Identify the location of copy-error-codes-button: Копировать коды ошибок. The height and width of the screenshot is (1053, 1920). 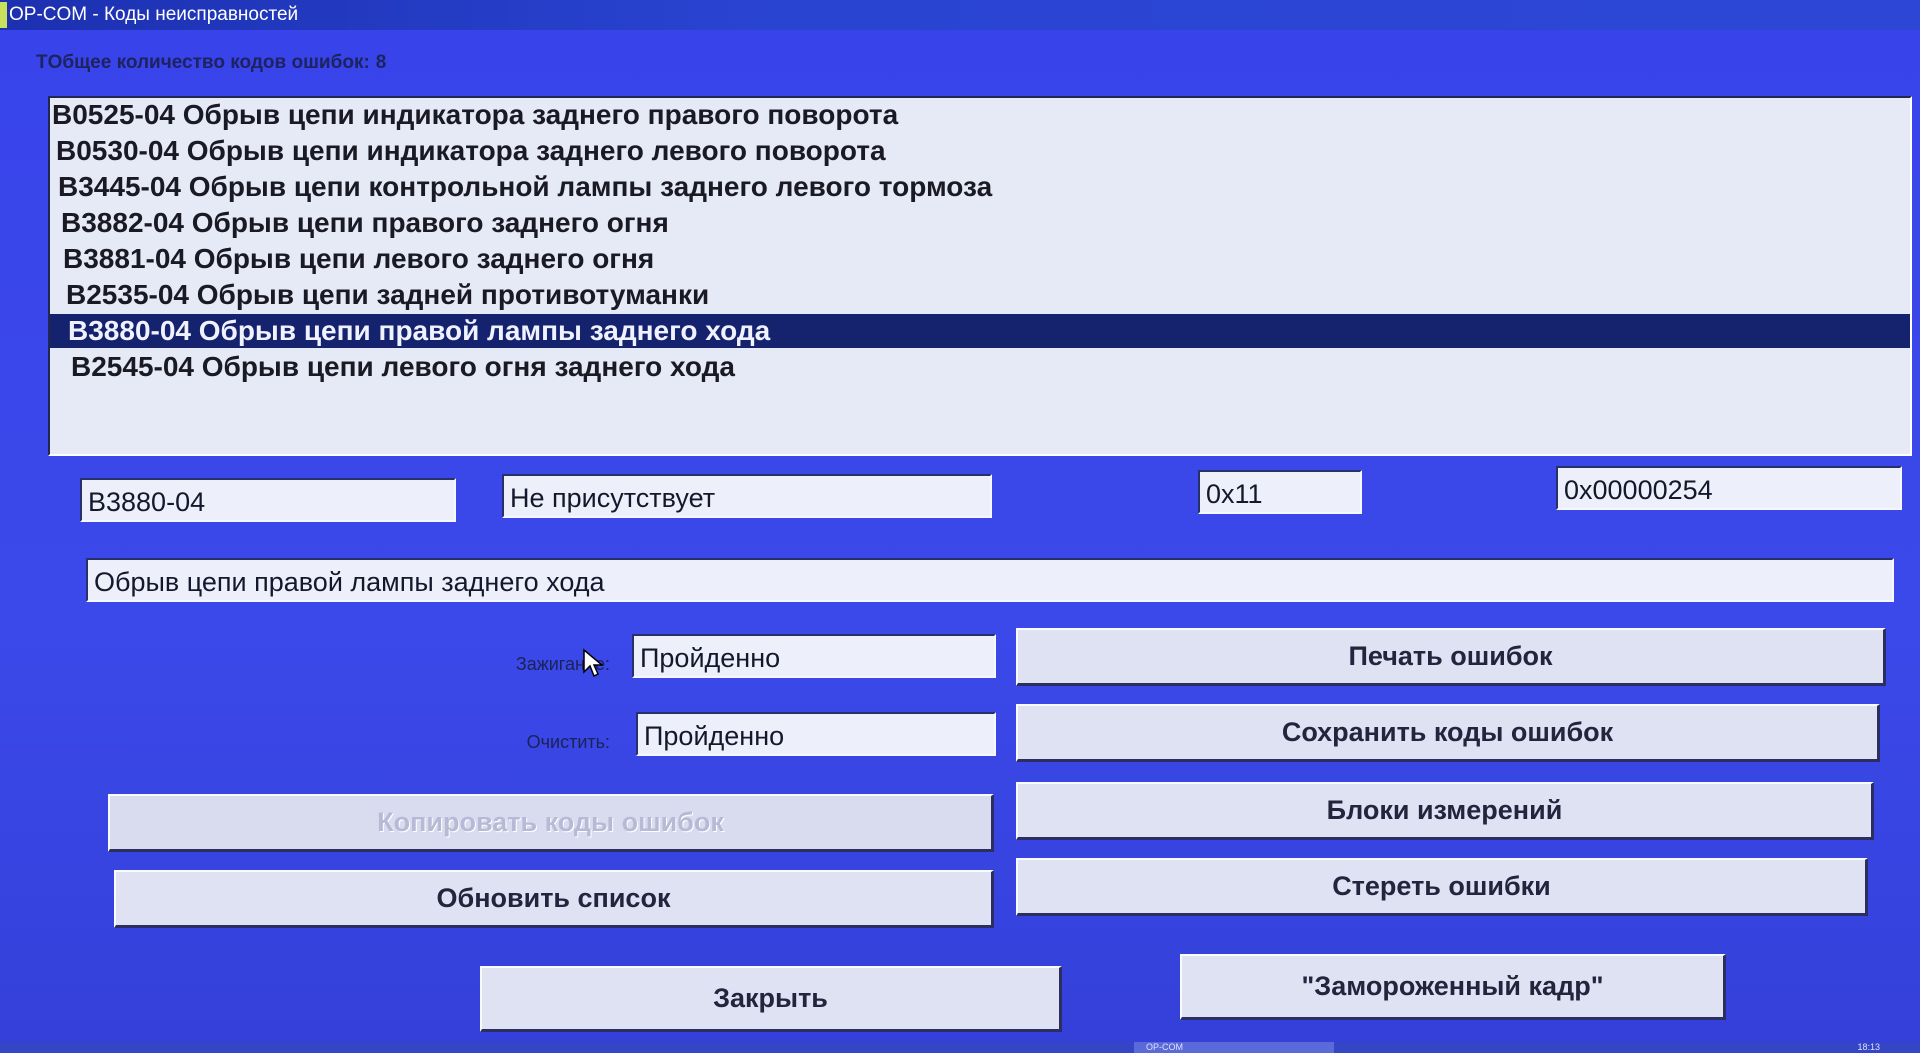
(551, 823).